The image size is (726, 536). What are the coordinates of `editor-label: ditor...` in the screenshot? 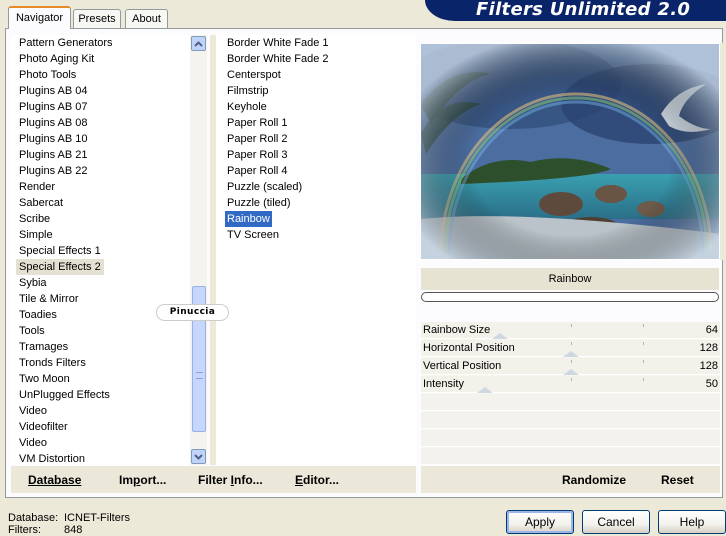 It's located at (321, 480).